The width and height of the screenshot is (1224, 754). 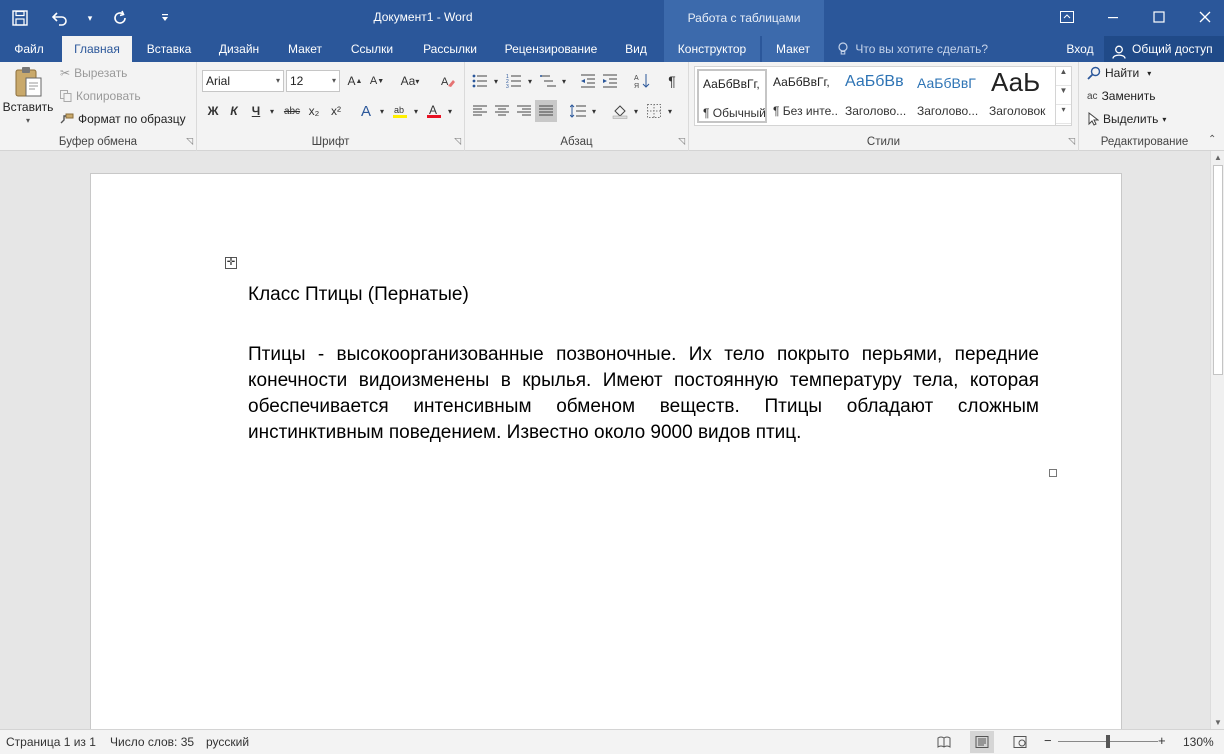 What do you see at coordinates (1048, 740) in the screenshot?
I see `zoom-out-icon: −` at bounding box center [1048, 740].